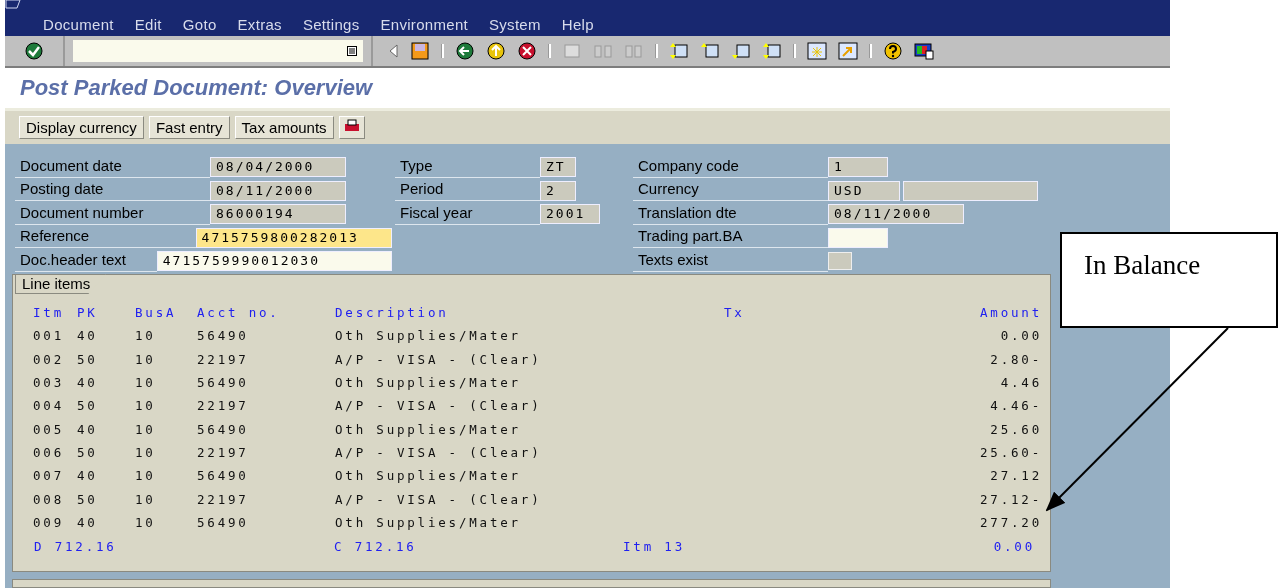 The width and height of the screenshot is (1279, 588). Describe the element at coordinates (112, 191) in the screenshot. I see `field-label: Posting date` at that location.